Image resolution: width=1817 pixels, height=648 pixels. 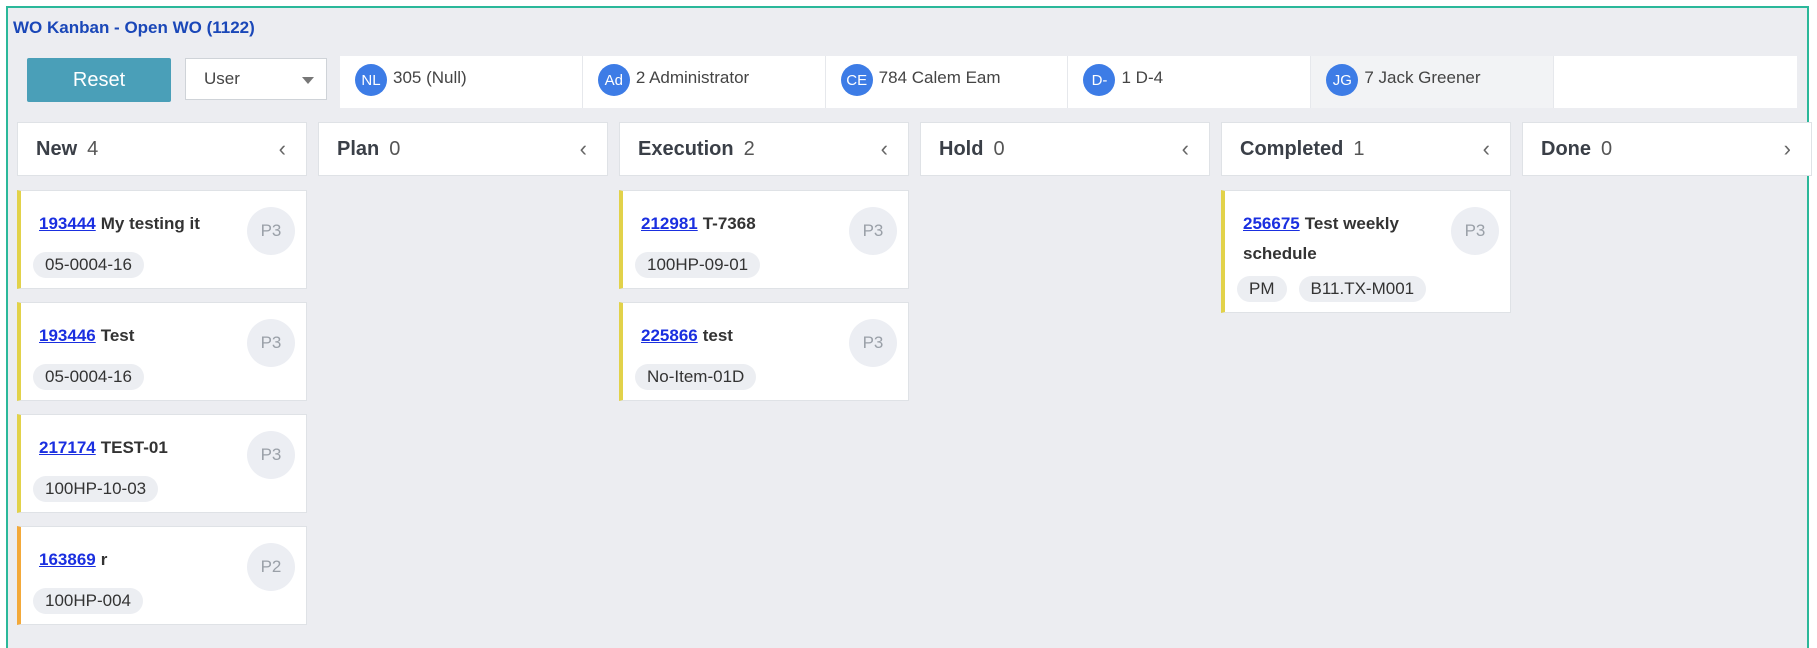 I want to click on column-header-completed: Completed 1 ‹, so click(x=1366, y=149).